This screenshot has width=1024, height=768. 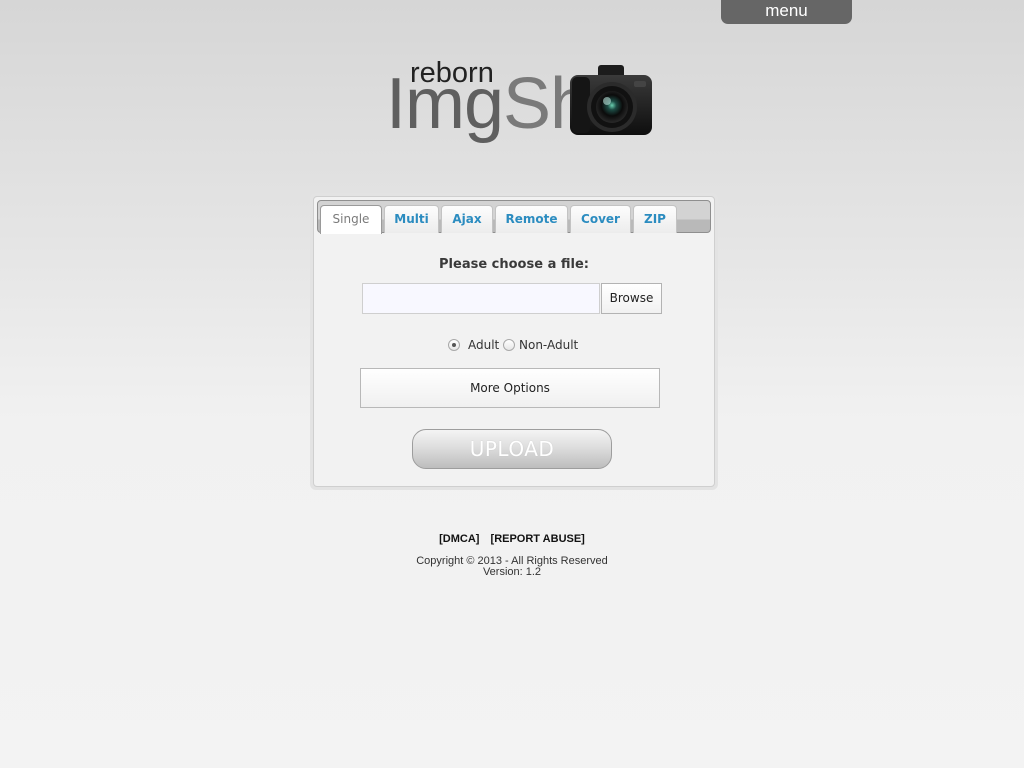 I want to click on menu-button: menu, so click(x=786, y=12).